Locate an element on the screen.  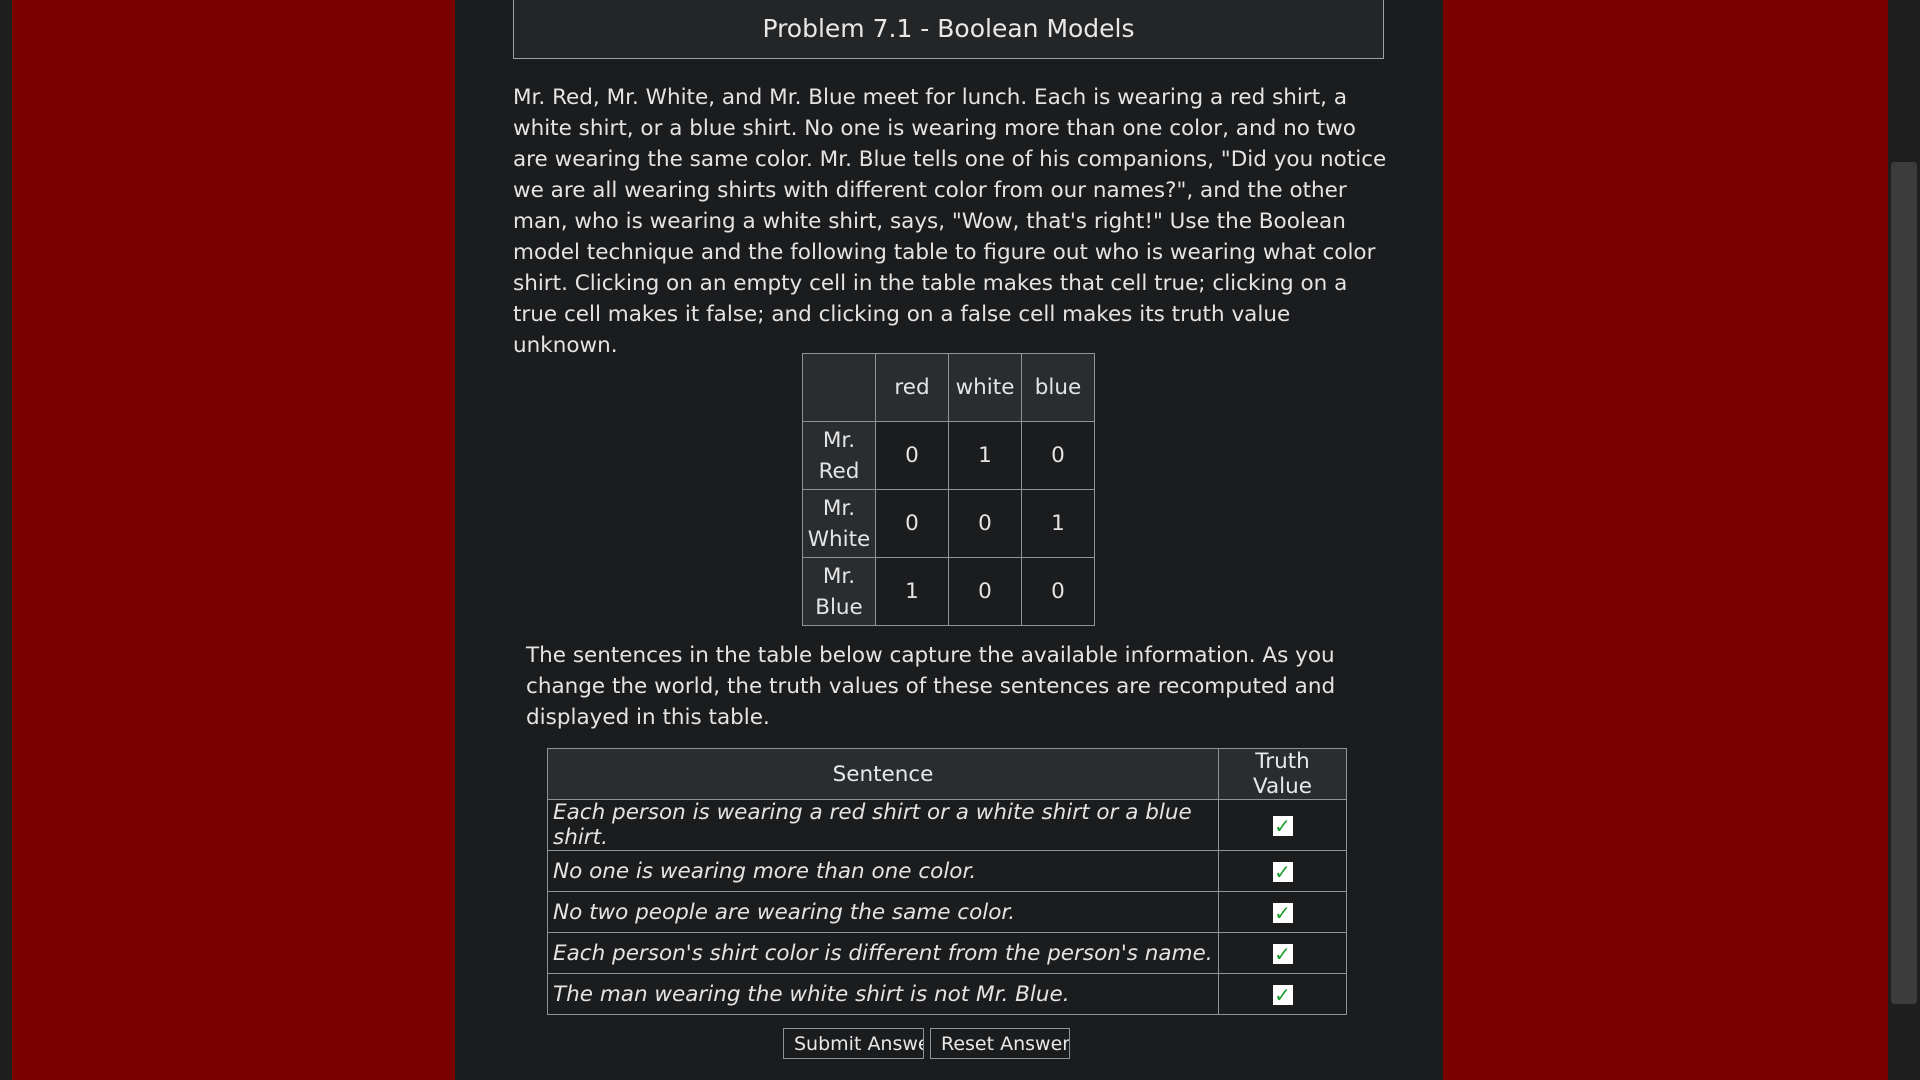
left-edge-strip is located at coordinates (6, 540).